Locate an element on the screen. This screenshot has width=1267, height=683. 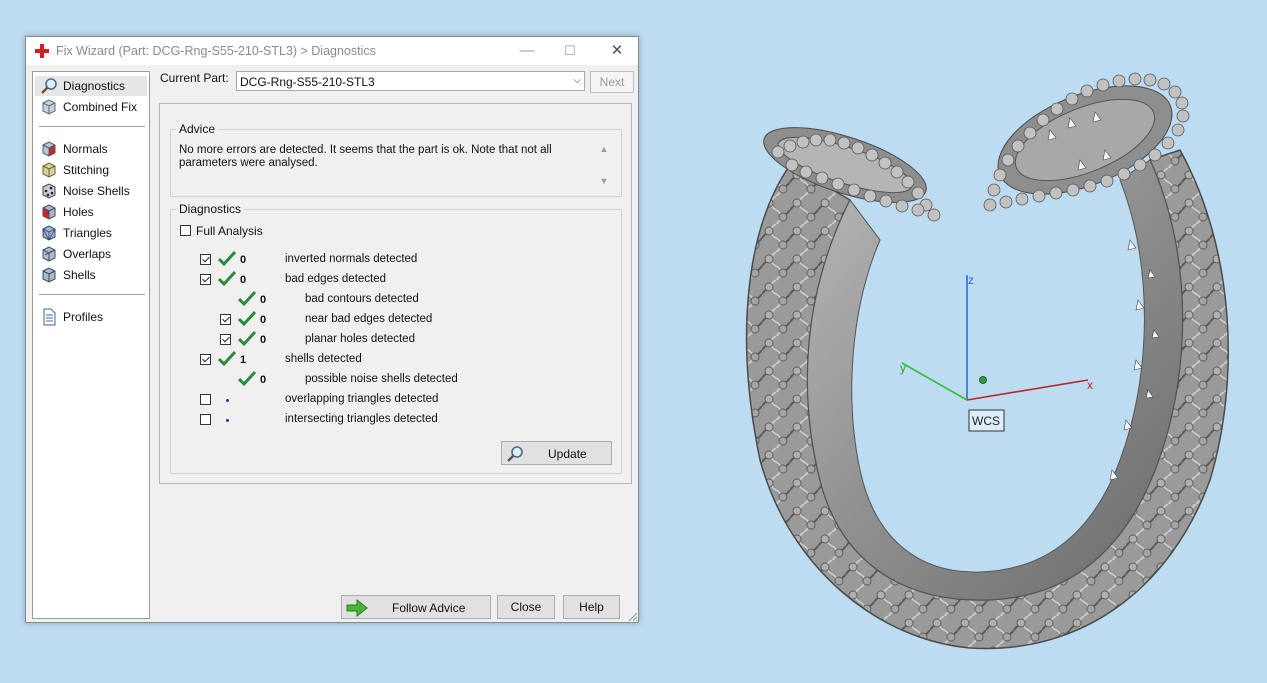
scroll-down-arrow: ▼ is located at coordinates (604, 181).